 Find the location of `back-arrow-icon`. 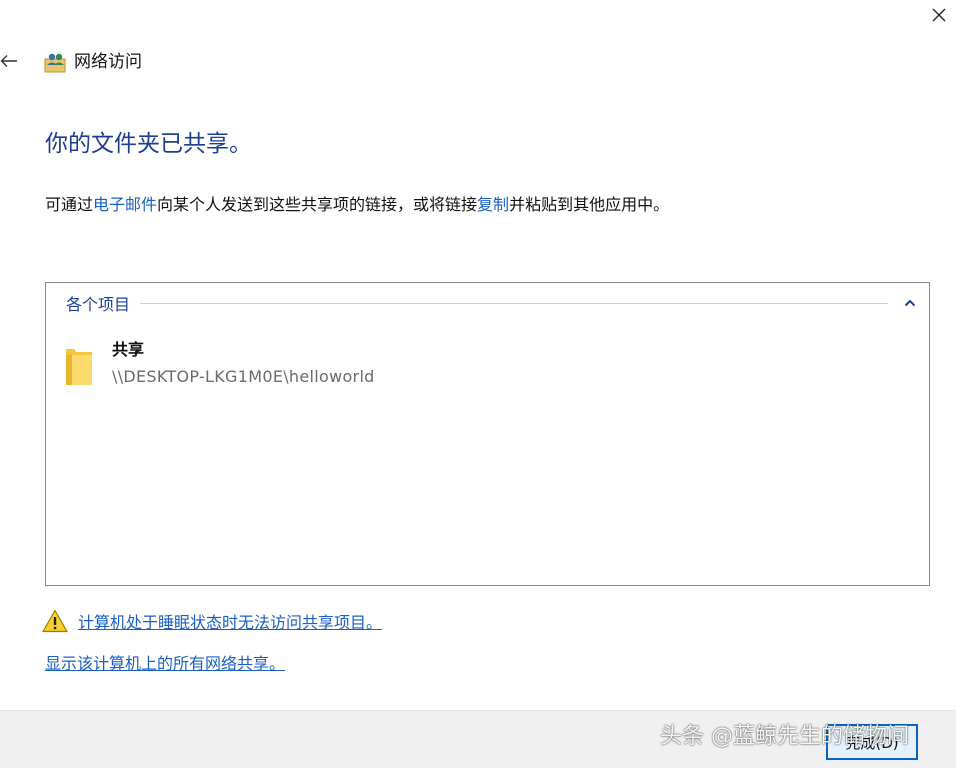

back-arrow-icon is located at coordinates (8, 61).